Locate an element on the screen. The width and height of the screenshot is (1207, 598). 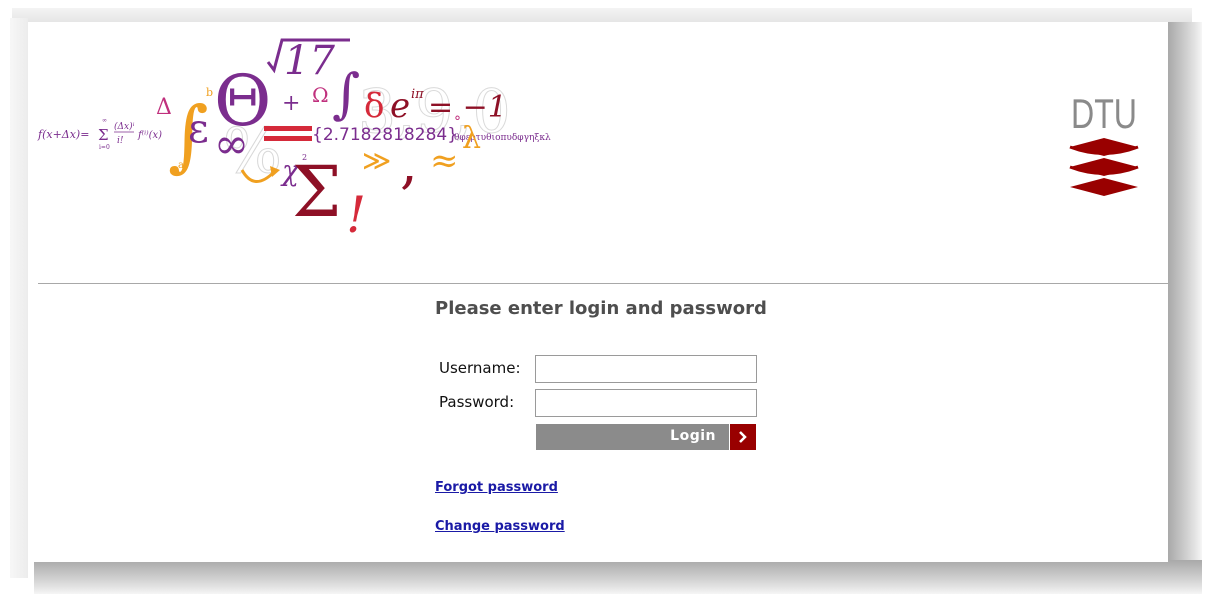
chevron-right-icon-graphic is located at coordinates (743, 437).